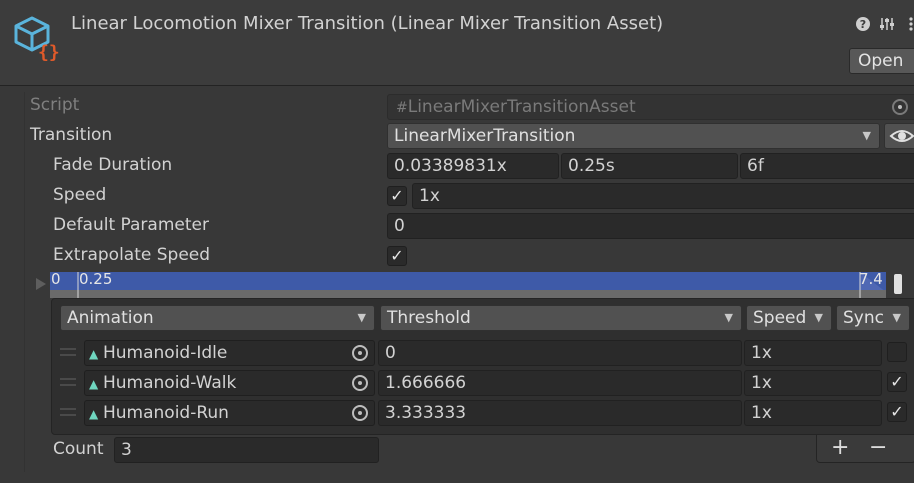 The height and width of the screenshot is (483, 914). Describe the element at coordinates (898, 284) in the screenshot. I see `event-marker-icon` at that location.